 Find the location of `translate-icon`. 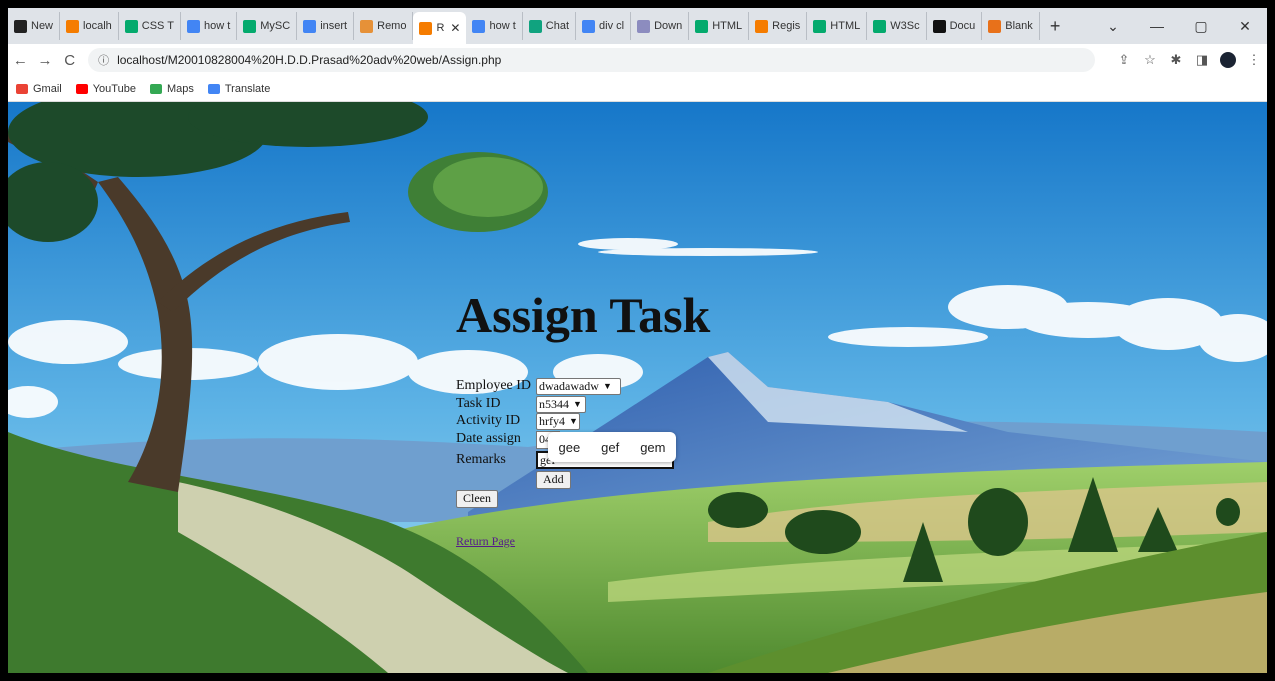

translate-icon is located at coordinates (213, 88).